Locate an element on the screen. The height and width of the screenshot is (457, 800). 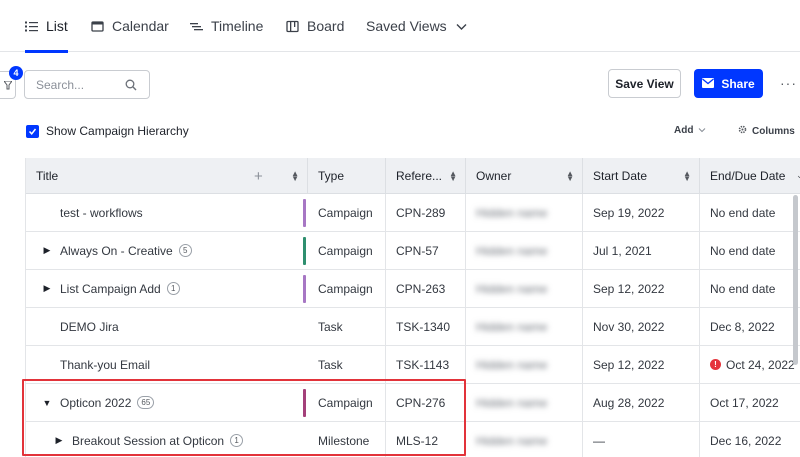
column-header-type: Type is located at coordinates (347, 176).